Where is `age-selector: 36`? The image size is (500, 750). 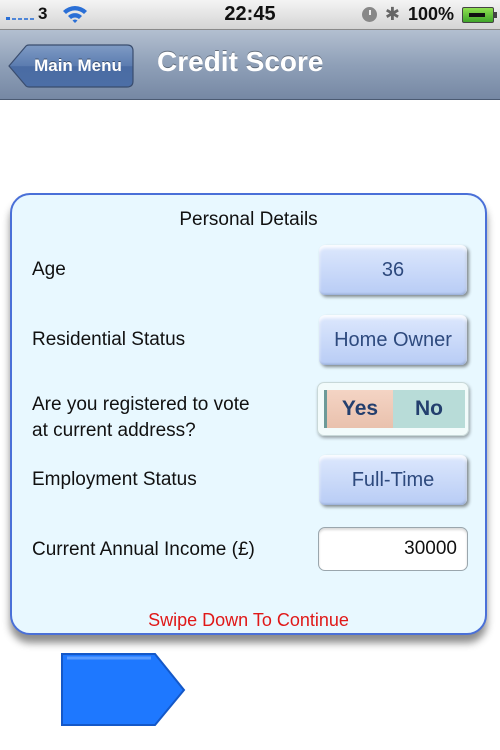
age-selector: 36 is located at coordinates (393, 270).